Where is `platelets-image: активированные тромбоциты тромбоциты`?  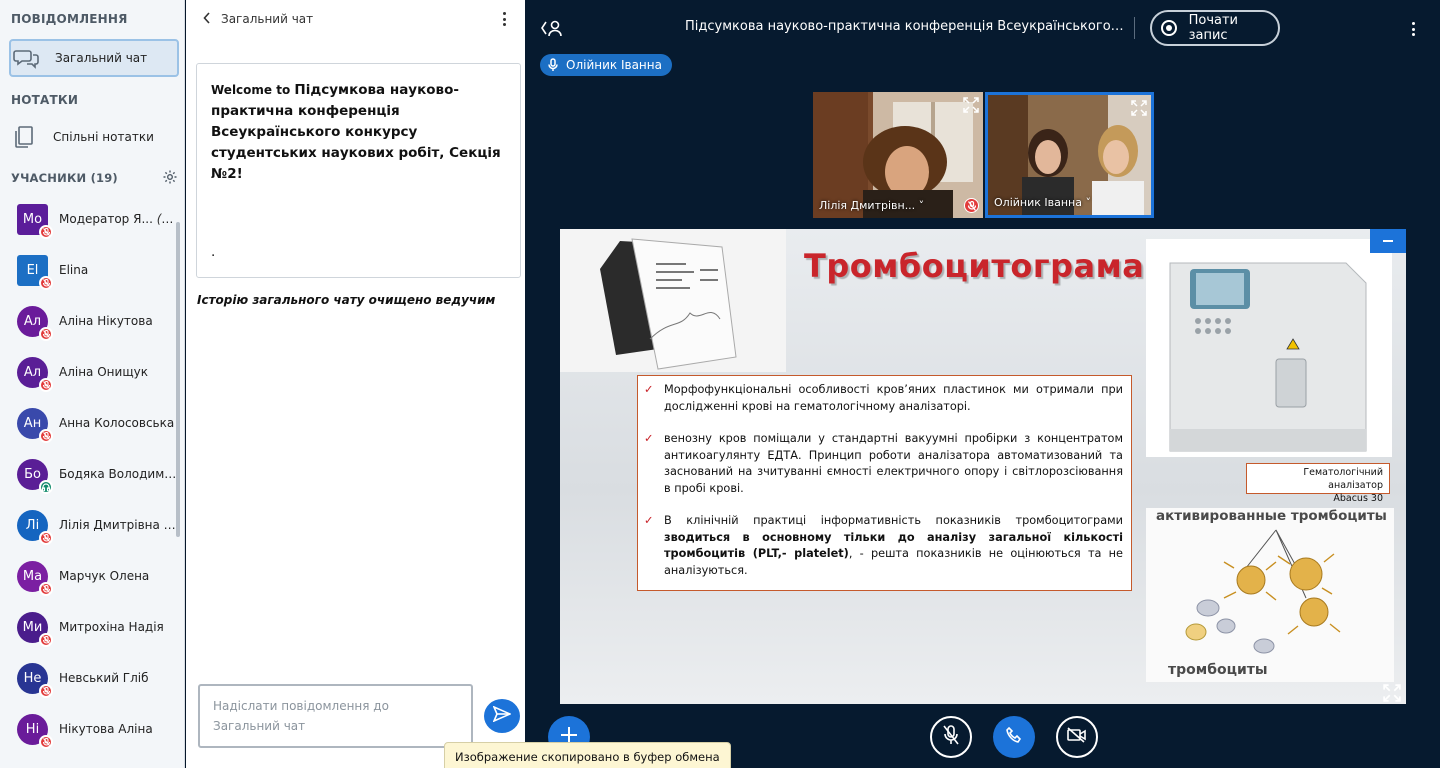
platelets-image: активированные тромбоциты тромбоциты is located at coordinates (1270, 595).